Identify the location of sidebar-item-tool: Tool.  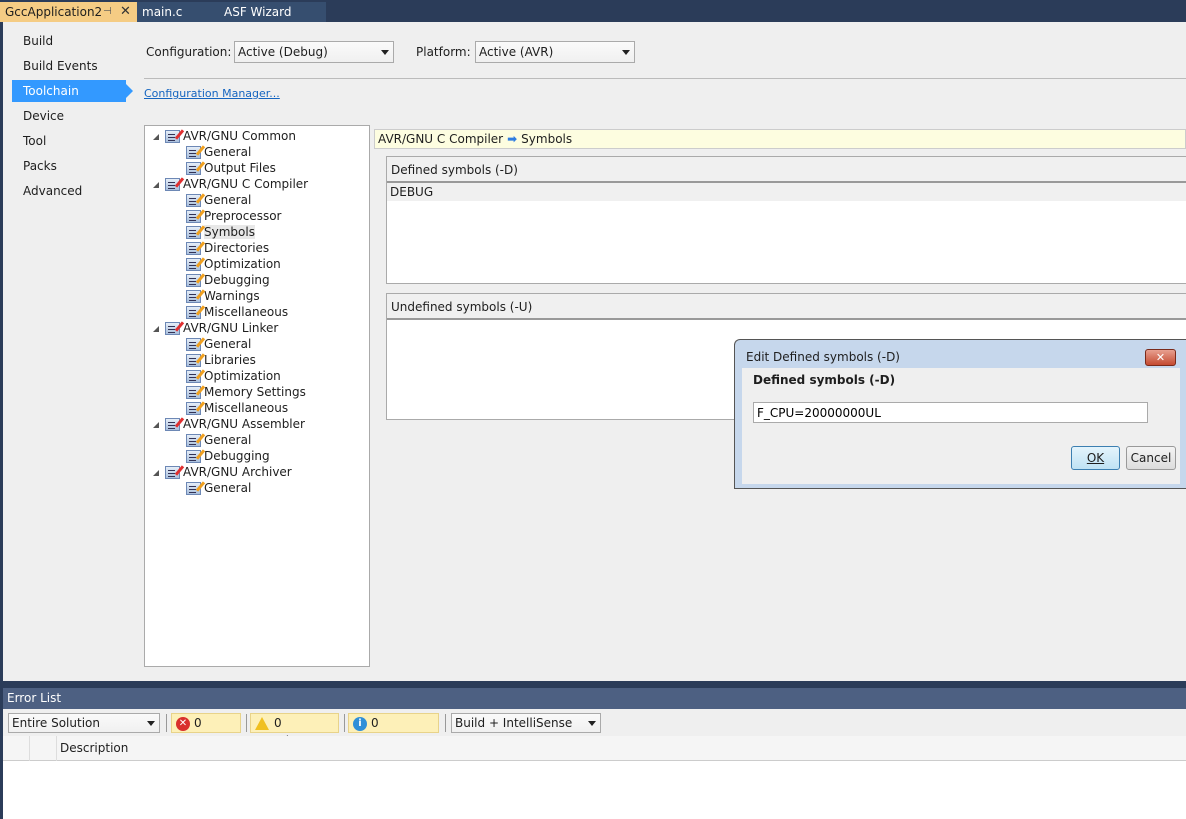
(69, 141).